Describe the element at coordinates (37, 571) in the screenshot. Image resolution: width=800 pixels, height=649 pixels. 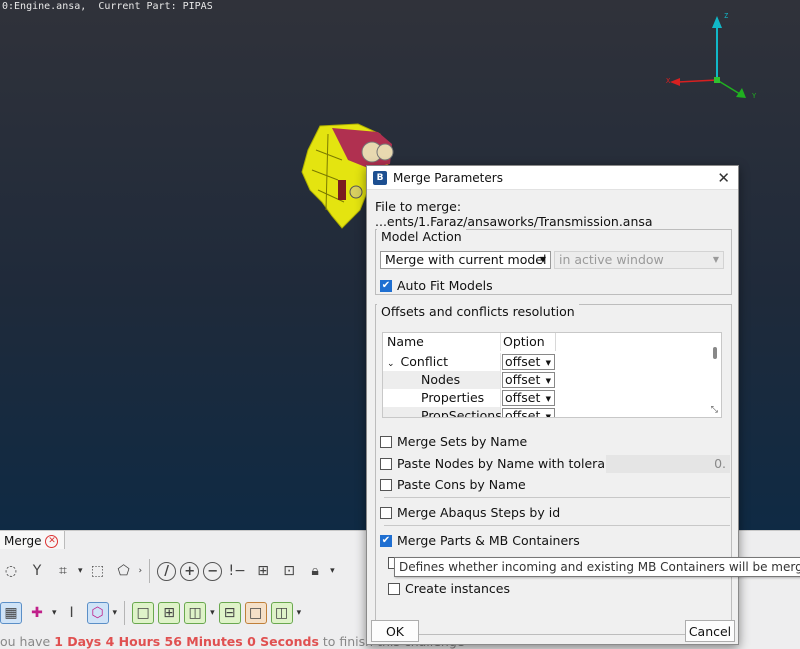
I see `y-select-icon: Y` at that location.